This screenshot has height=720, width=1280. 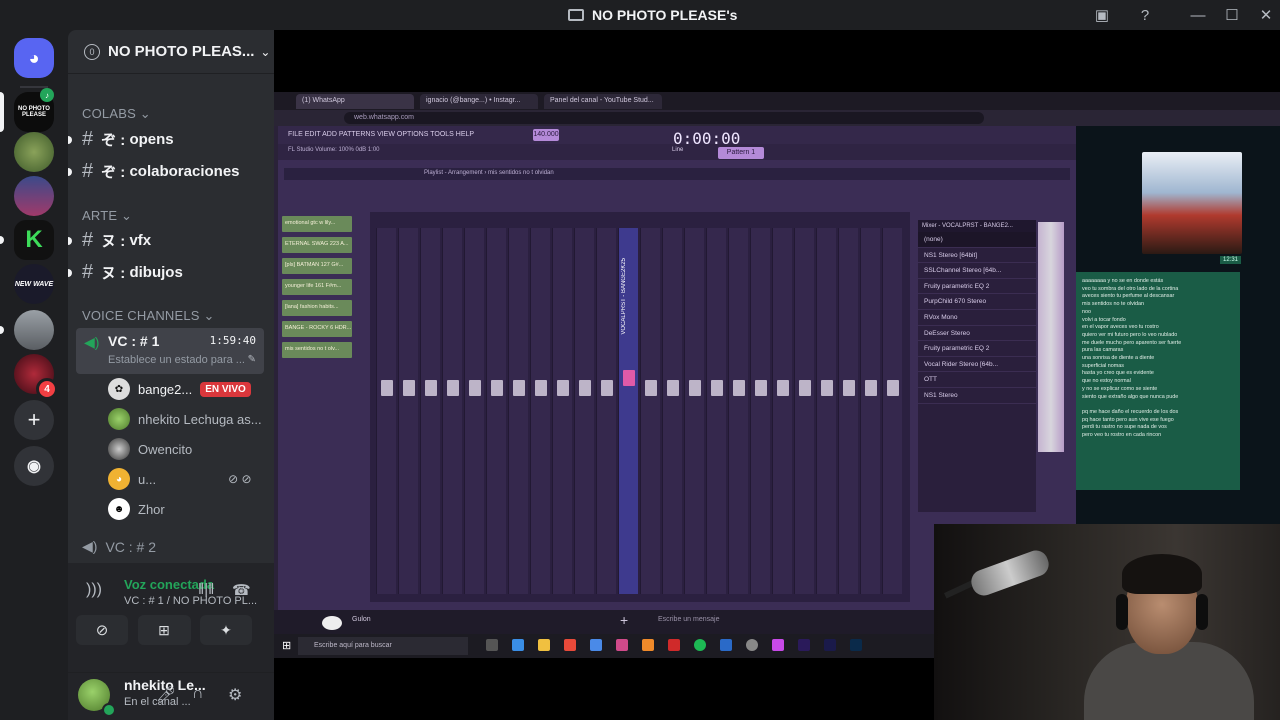 I want to click on server-gray, so click(x=34, y=330).